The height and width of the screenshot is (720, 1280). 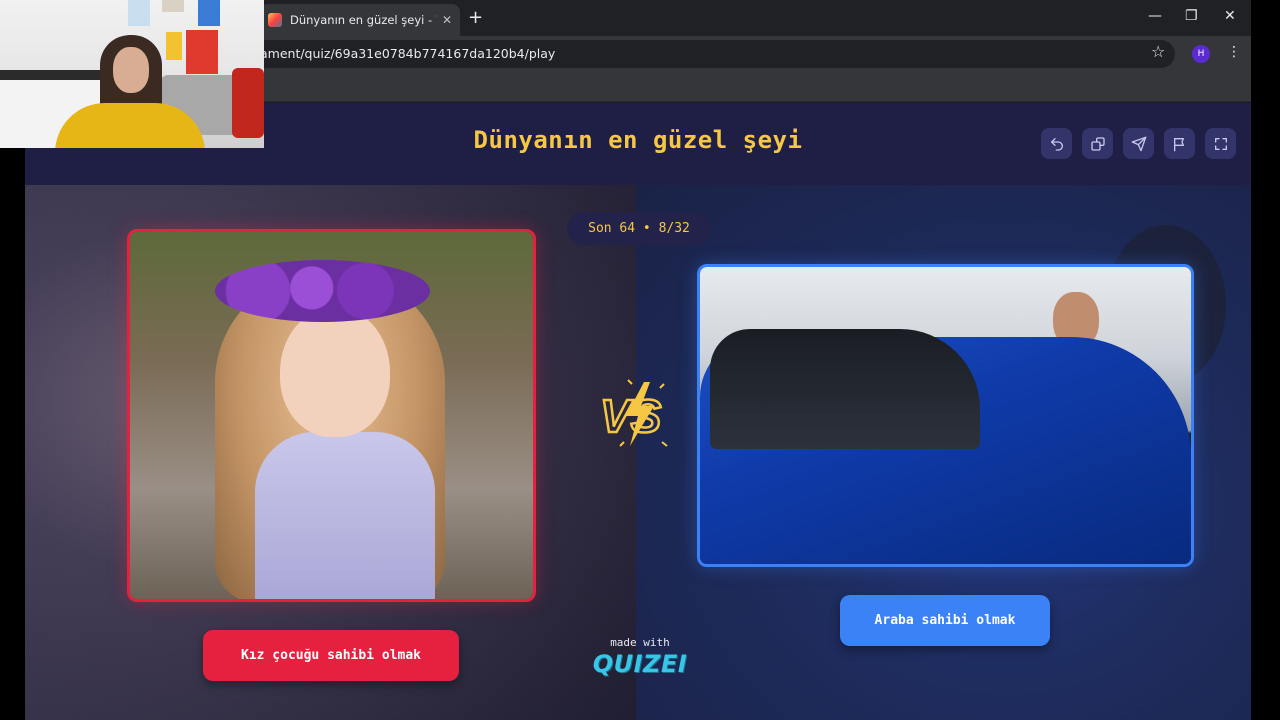 I want to click on minimize-button: —, so click(x=1155, y=16).